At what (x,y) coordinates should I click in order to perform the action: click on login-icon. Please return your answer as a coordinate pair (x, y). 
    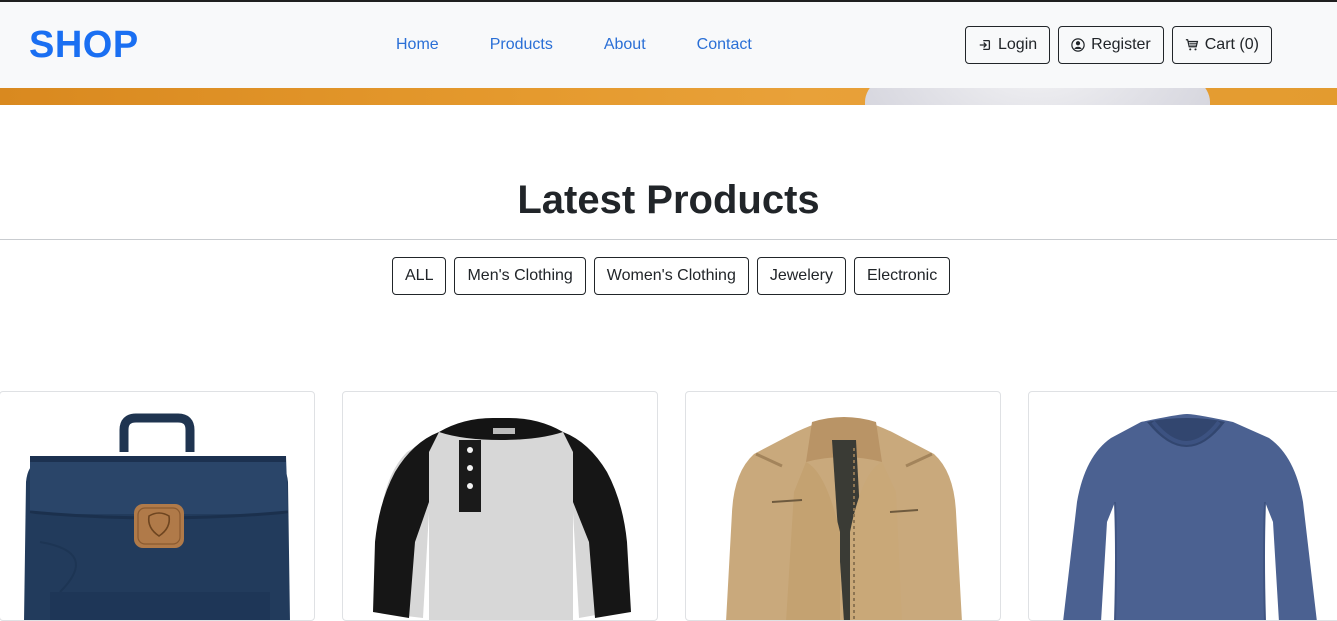
    Looking at the image, I should click on (985, 45).